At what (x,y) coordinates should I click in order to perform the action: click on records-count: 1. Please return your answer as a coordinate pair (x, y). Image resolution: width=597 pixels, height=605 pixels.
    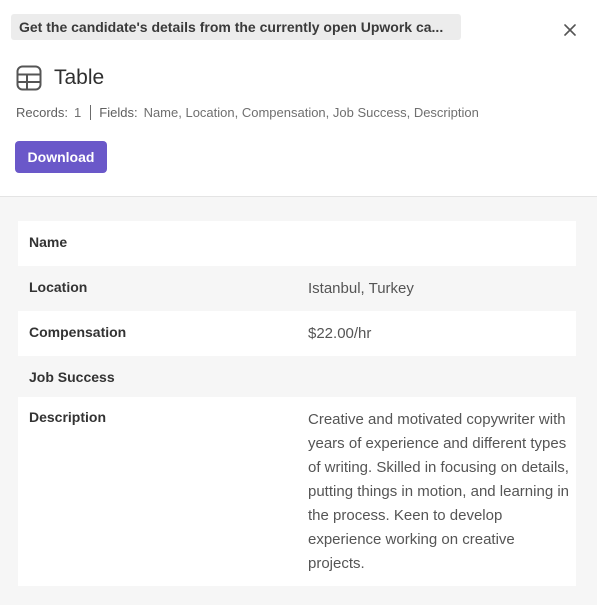
    Looking at the image, I should click on (78, 112).